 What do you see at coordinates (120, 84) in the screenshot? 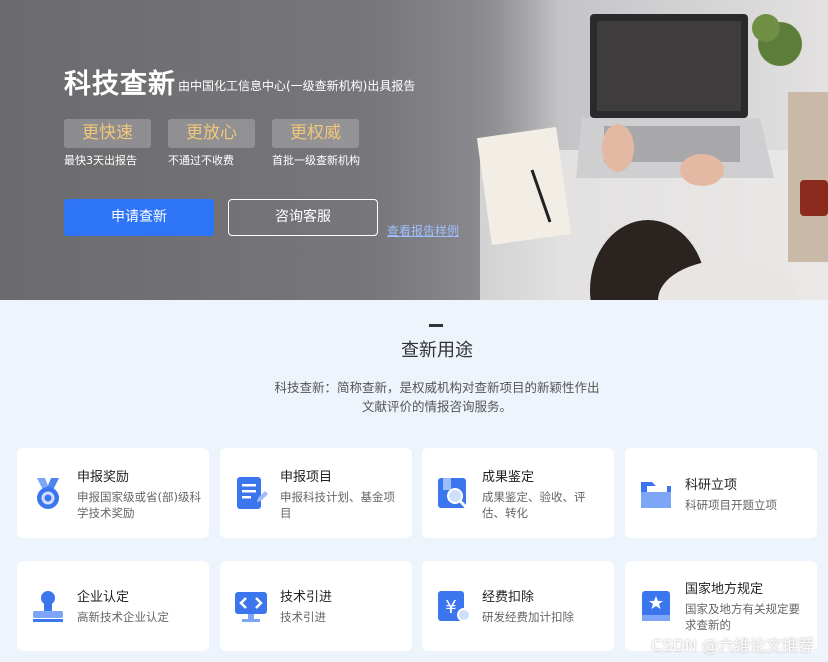
I see `hero-title: 科技查新` at bounding box center [120, 84].